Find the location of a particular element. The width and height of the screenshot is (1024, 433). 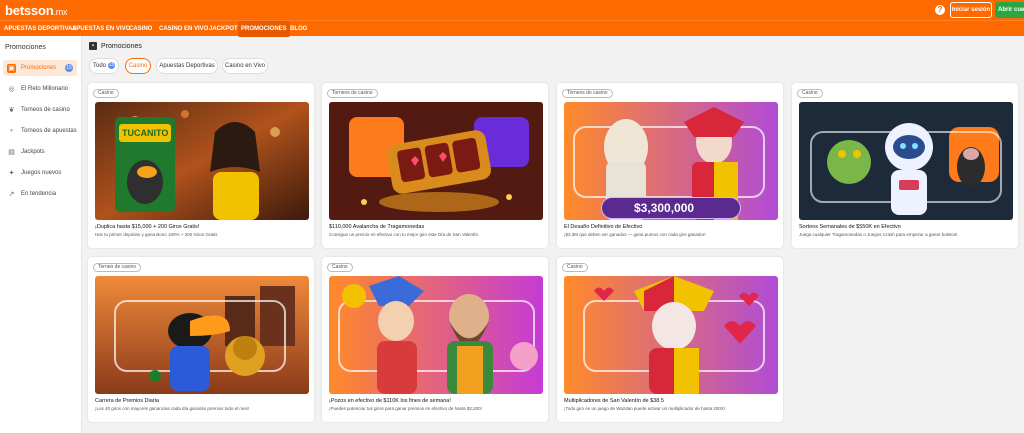

sidebar-item-label: Jackpots is located at coordinates (33, 152).